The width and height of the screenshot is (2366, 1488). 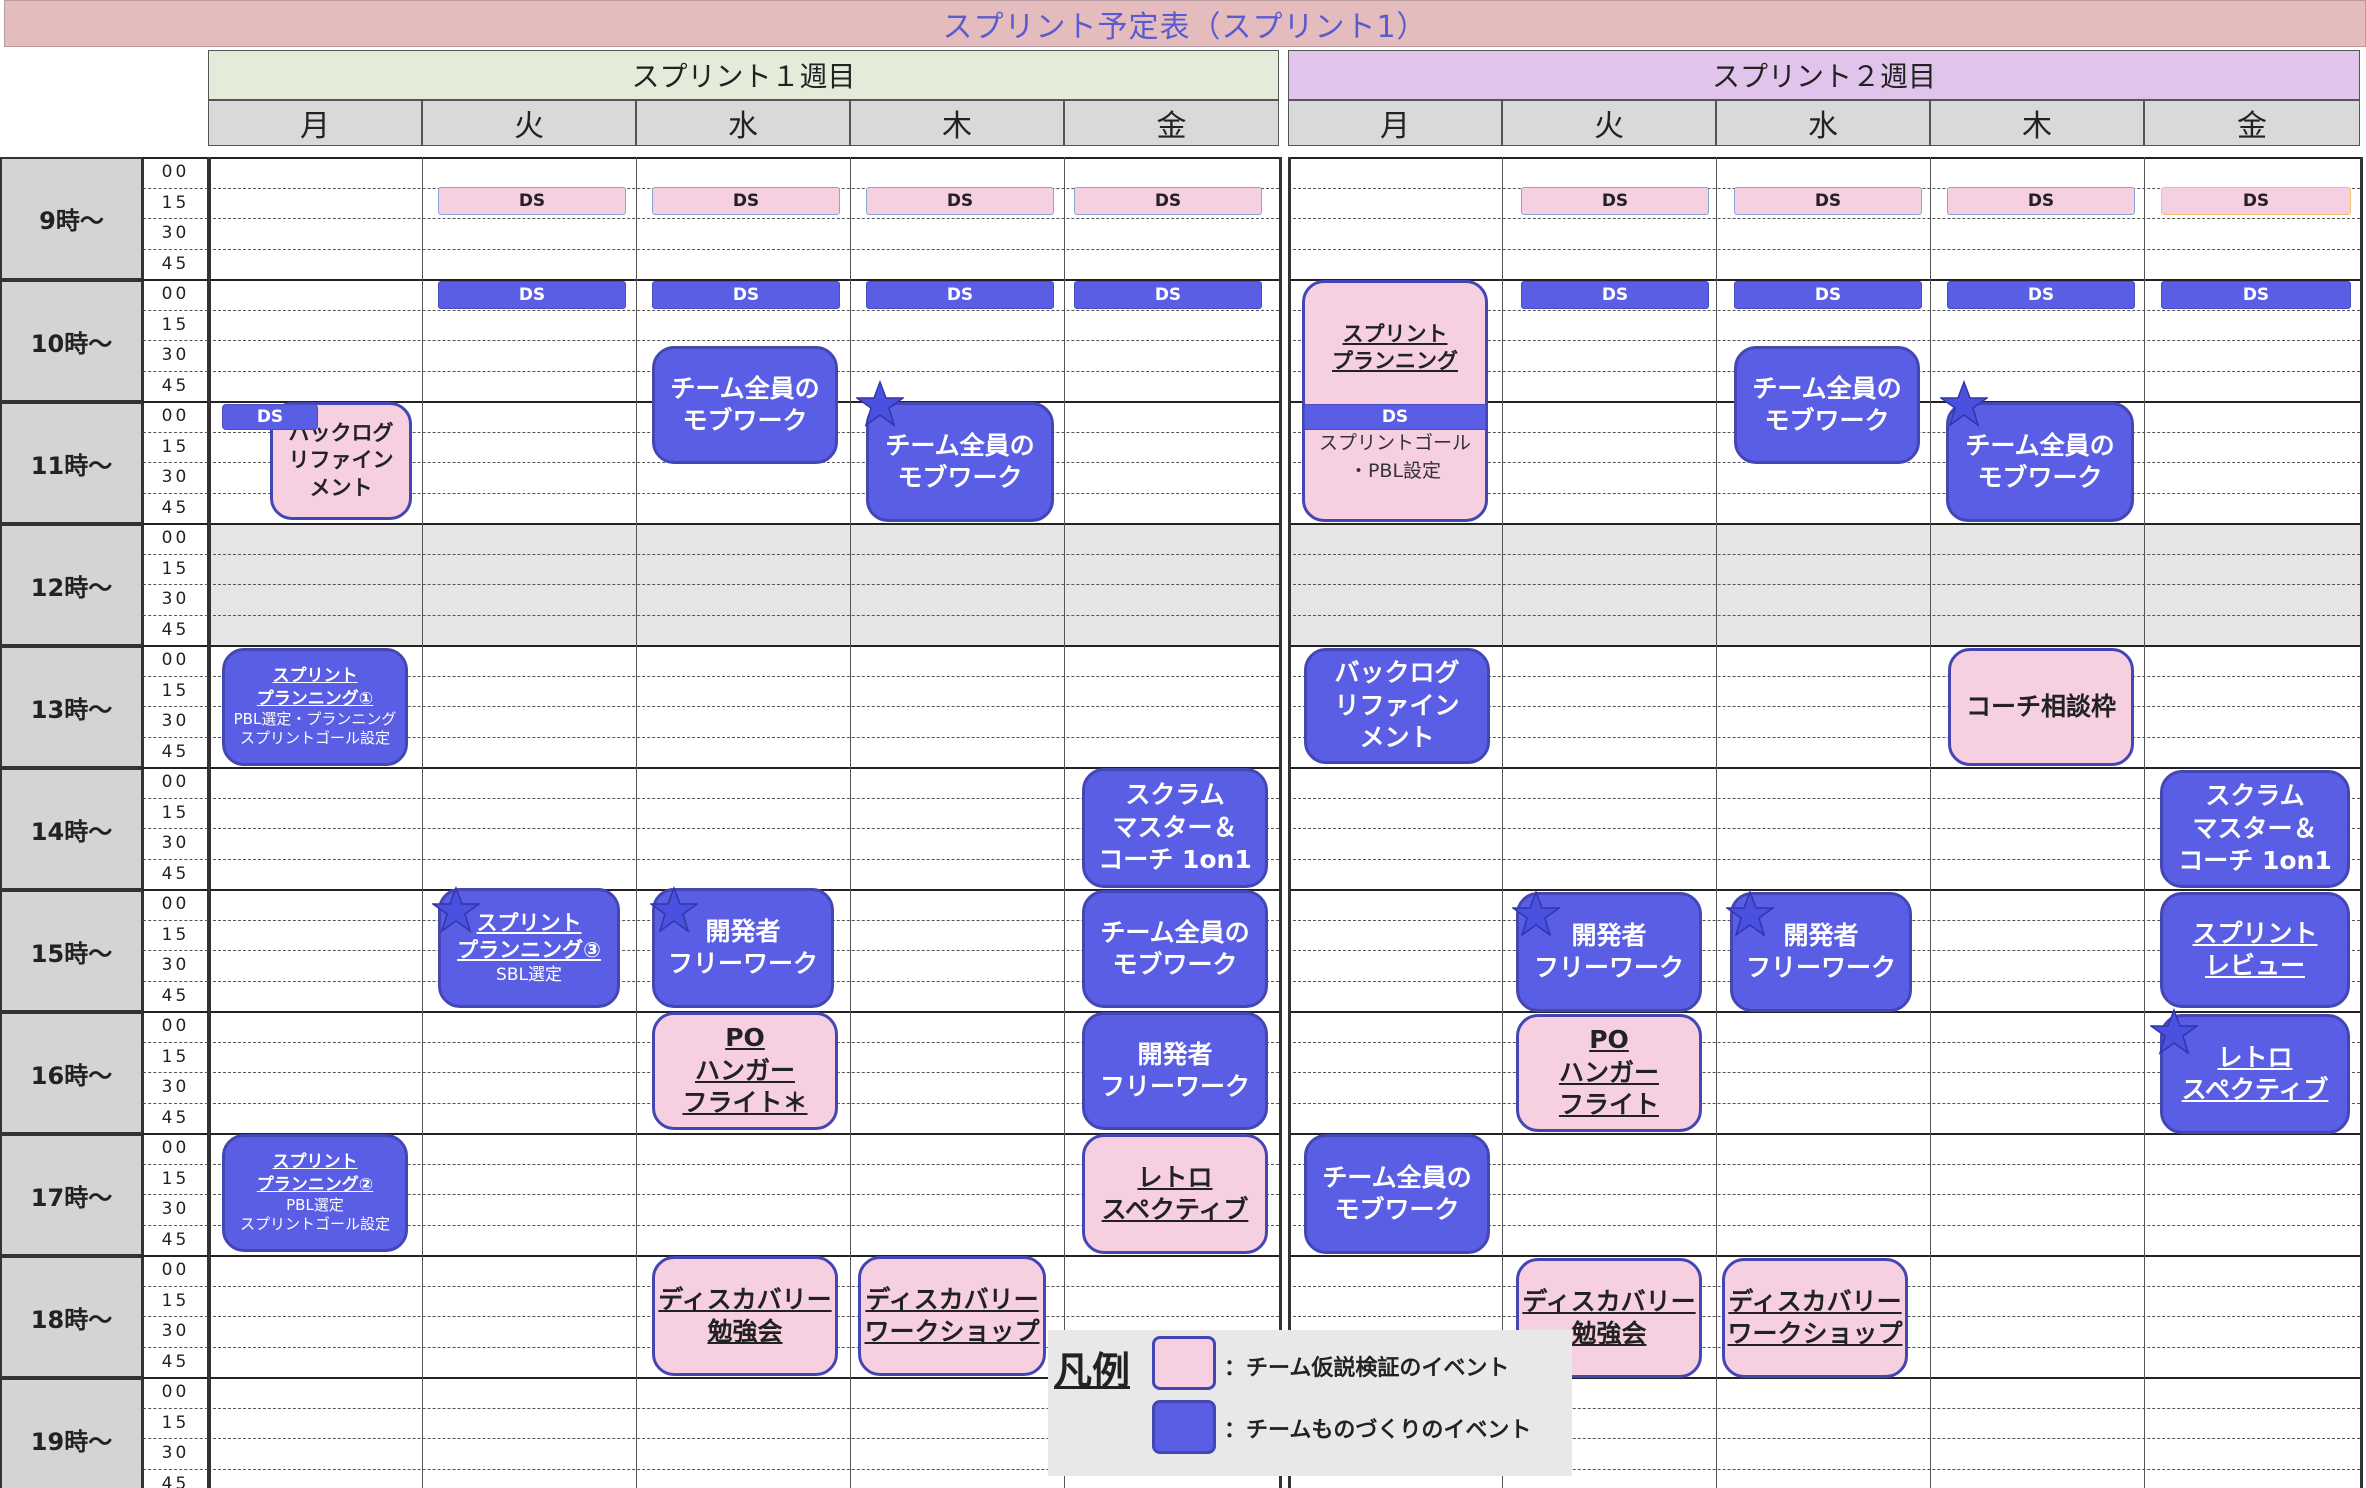 What do you see at coordinates (315, 718) in the screenshot?
I see `event-subtitle: PBL選定・プランニング` at bounding box center [315, 718].